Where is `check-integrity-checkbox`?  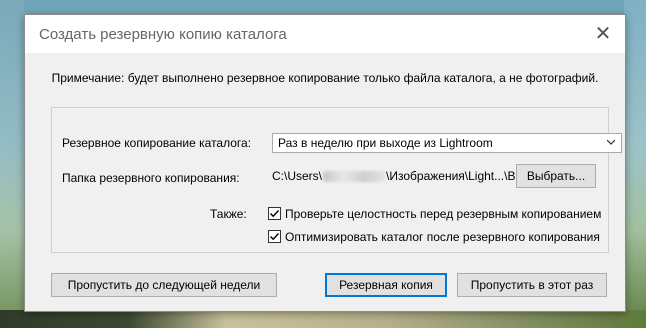
check-integrity-checkbox is located at coordinates (274, 213).